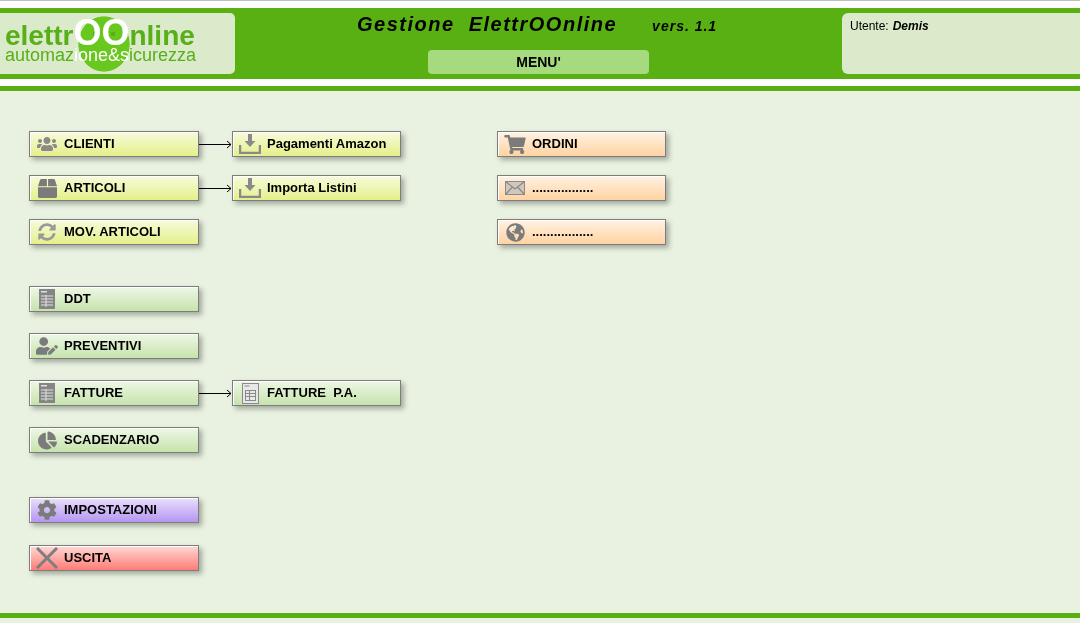 This screenshot has height=623, width=1080. What do you see at coordinates (114, 510) in the screenshot?
I see `menu-button: IMPOSTAZIONI` at bounding box center [114, 510].